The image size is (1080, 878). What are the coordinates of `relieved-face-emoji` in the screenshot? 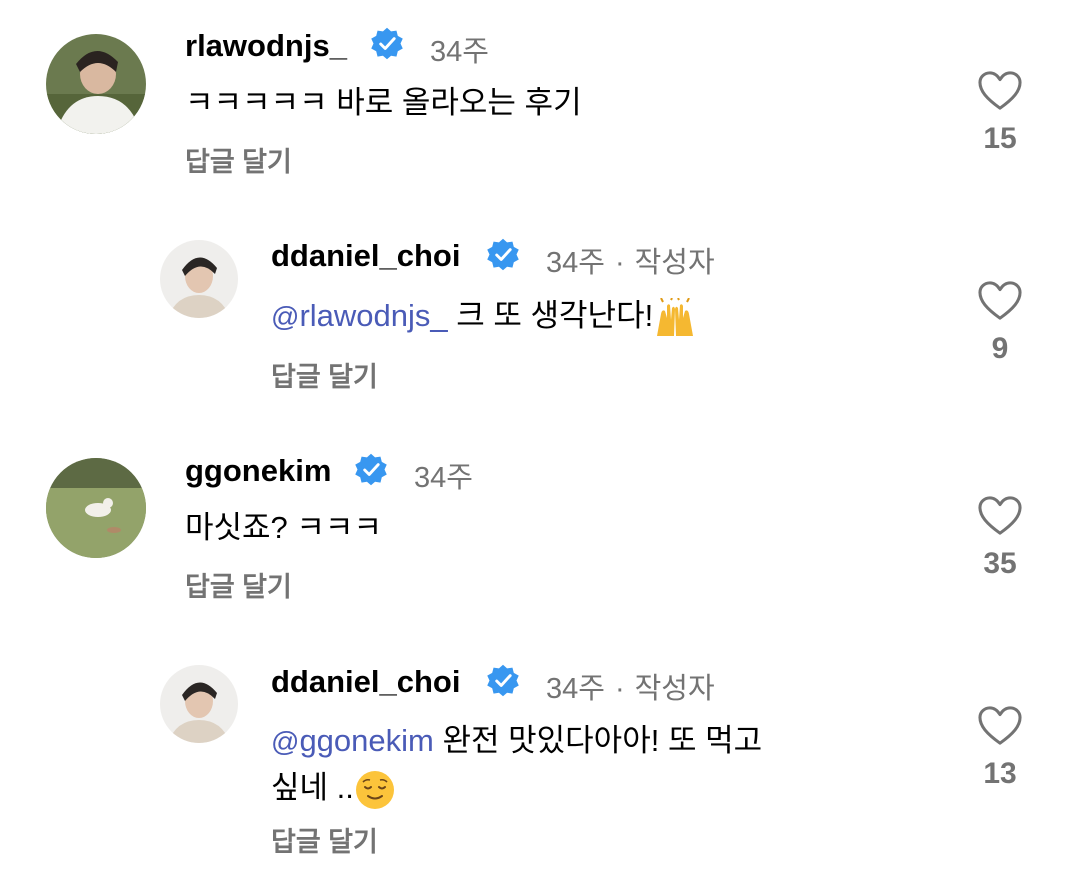 It's located at (374, 789).